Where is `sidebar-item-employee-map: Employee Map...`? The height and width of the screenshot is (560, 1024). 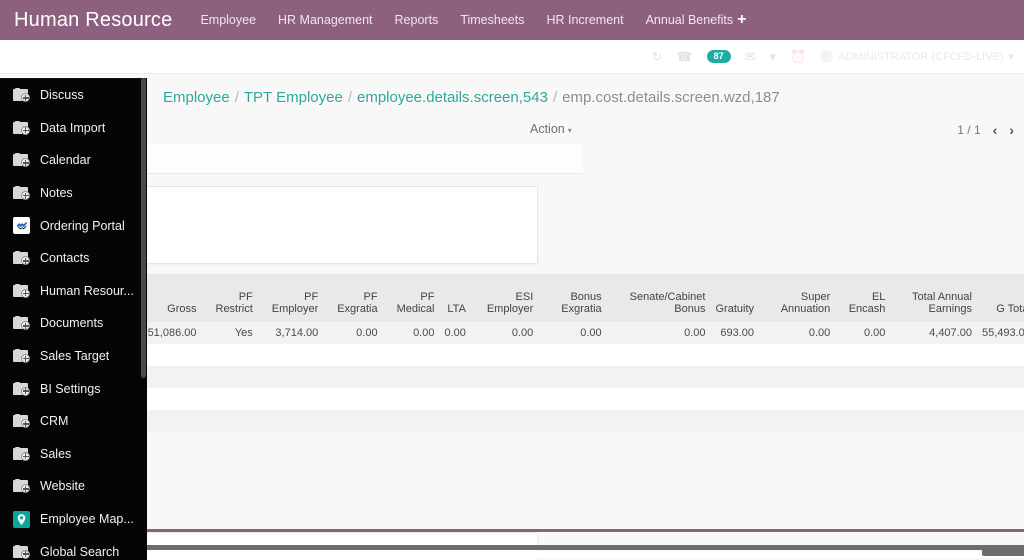
sidebar-item-employee-map: Employee Map... is located at coordinates (73, 519).